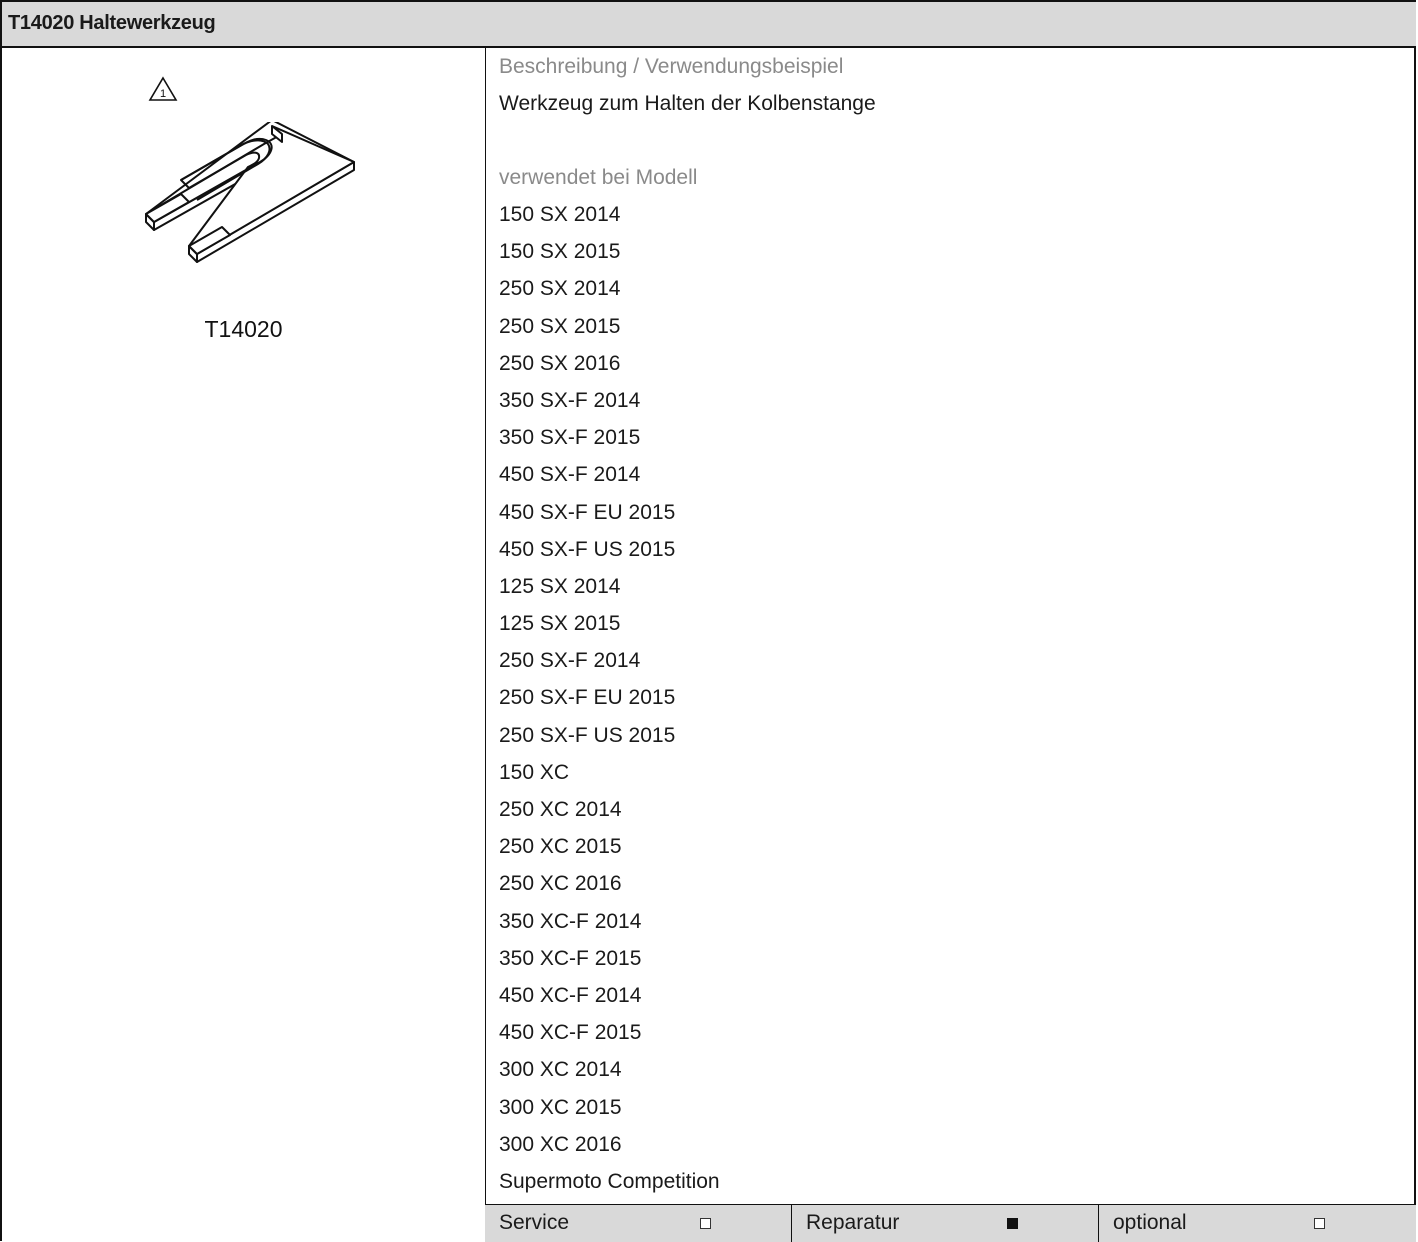  Describe the element at coordinates (560, 809) in the screenshot. I see `list-item: 250 XC 2014` at that location.